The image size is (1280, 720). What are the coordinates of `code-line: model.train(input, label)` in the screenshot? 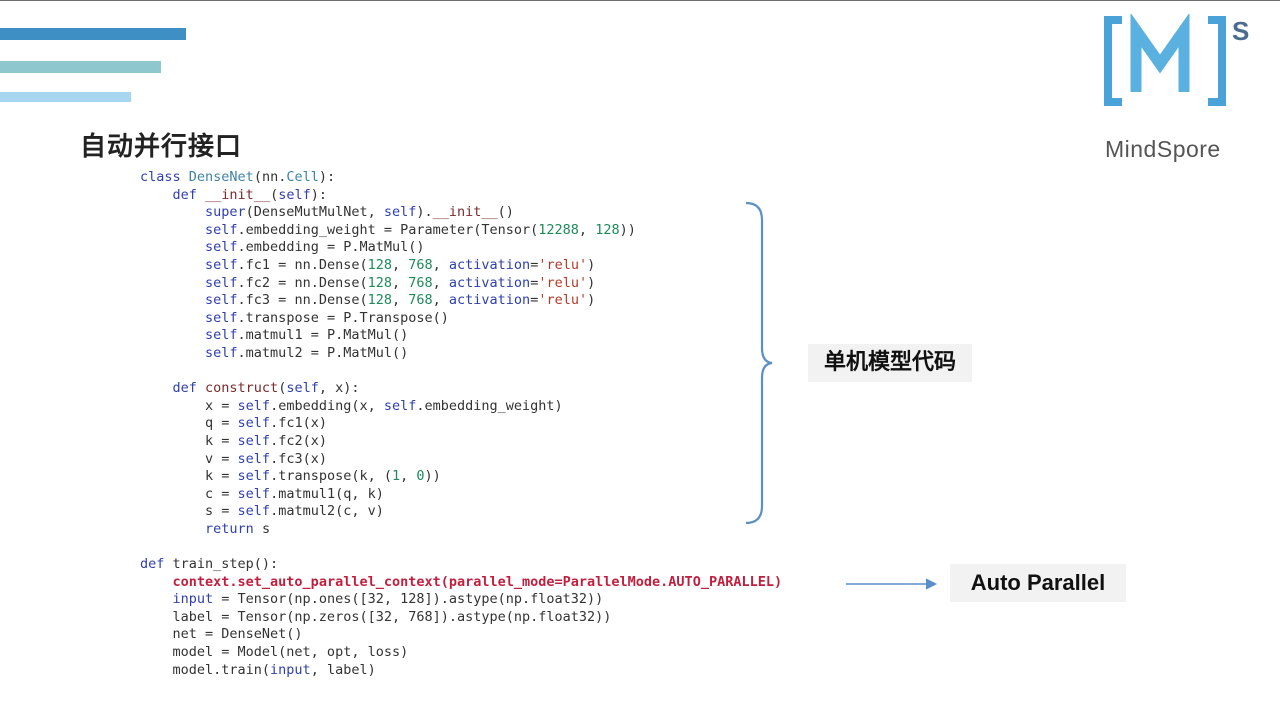 It's located at (461, 671).